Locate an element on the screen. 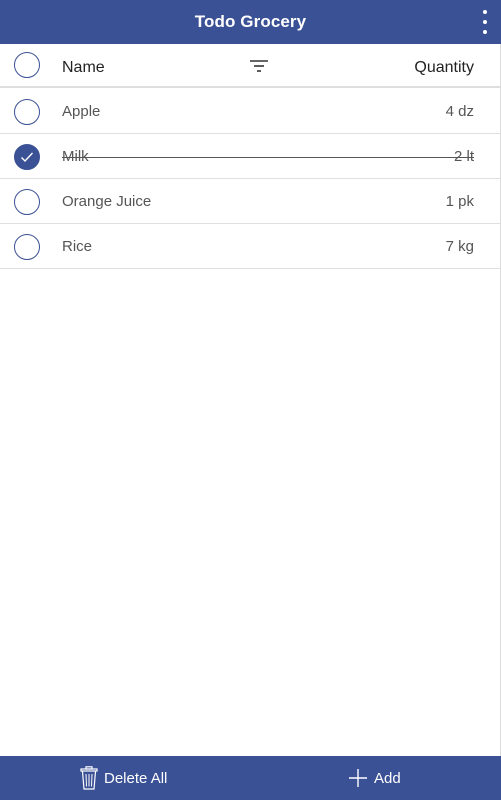 This screenshot has width=501, height=800. app-footer: Delete All Add is located at coordinates (250, 778).